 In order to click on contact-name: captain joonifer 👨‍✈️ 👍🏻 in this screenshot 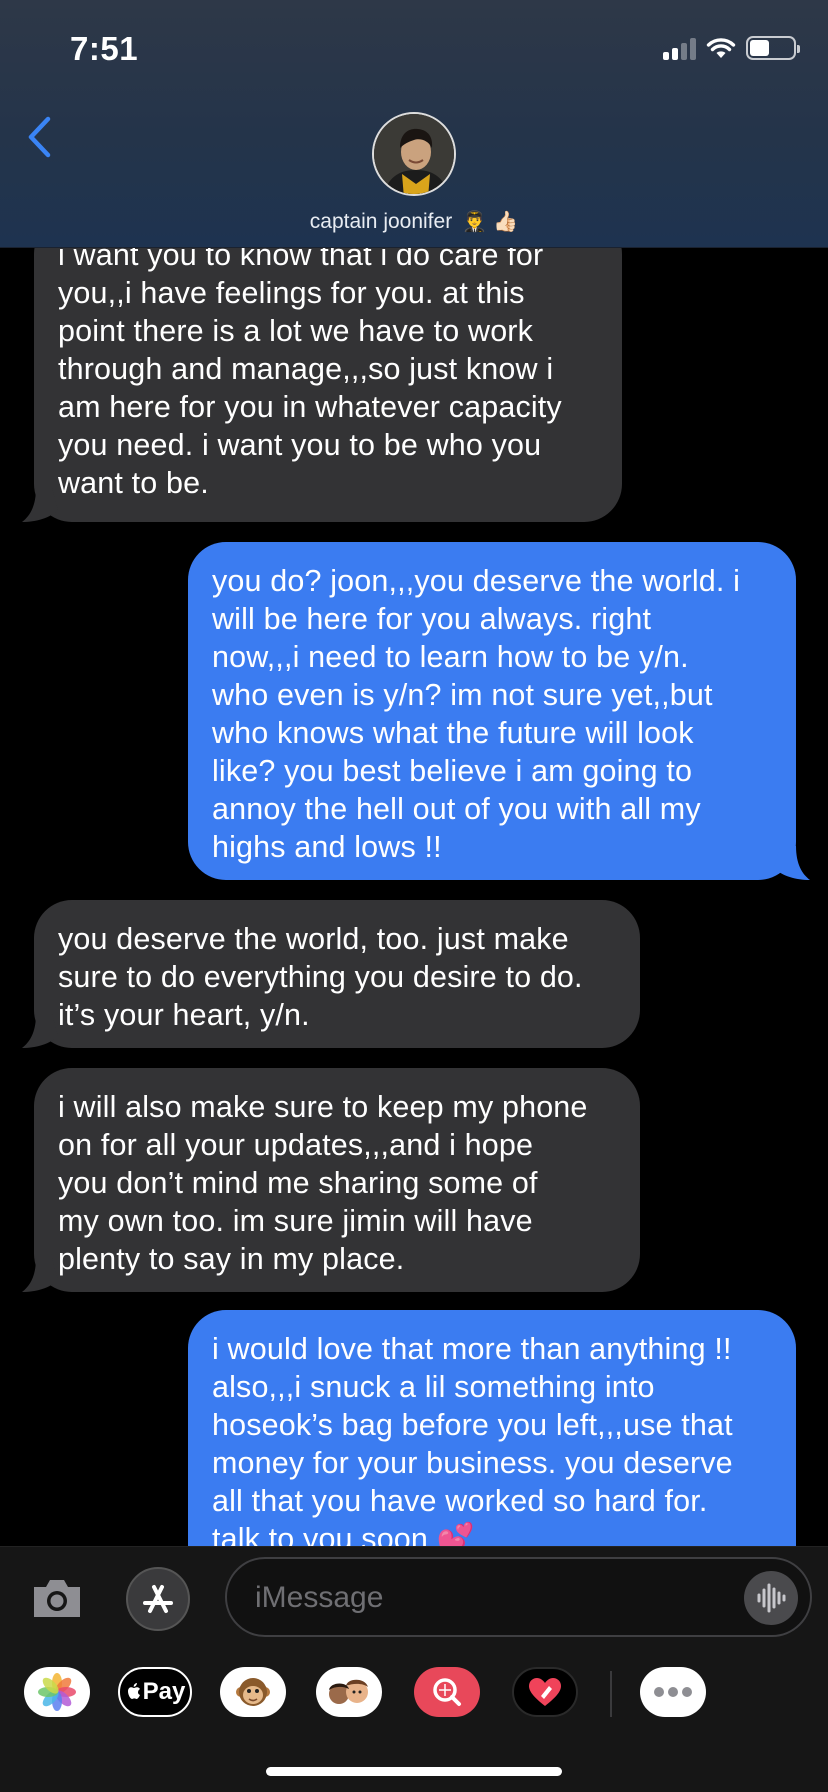, I will do `click(414, 221)`.